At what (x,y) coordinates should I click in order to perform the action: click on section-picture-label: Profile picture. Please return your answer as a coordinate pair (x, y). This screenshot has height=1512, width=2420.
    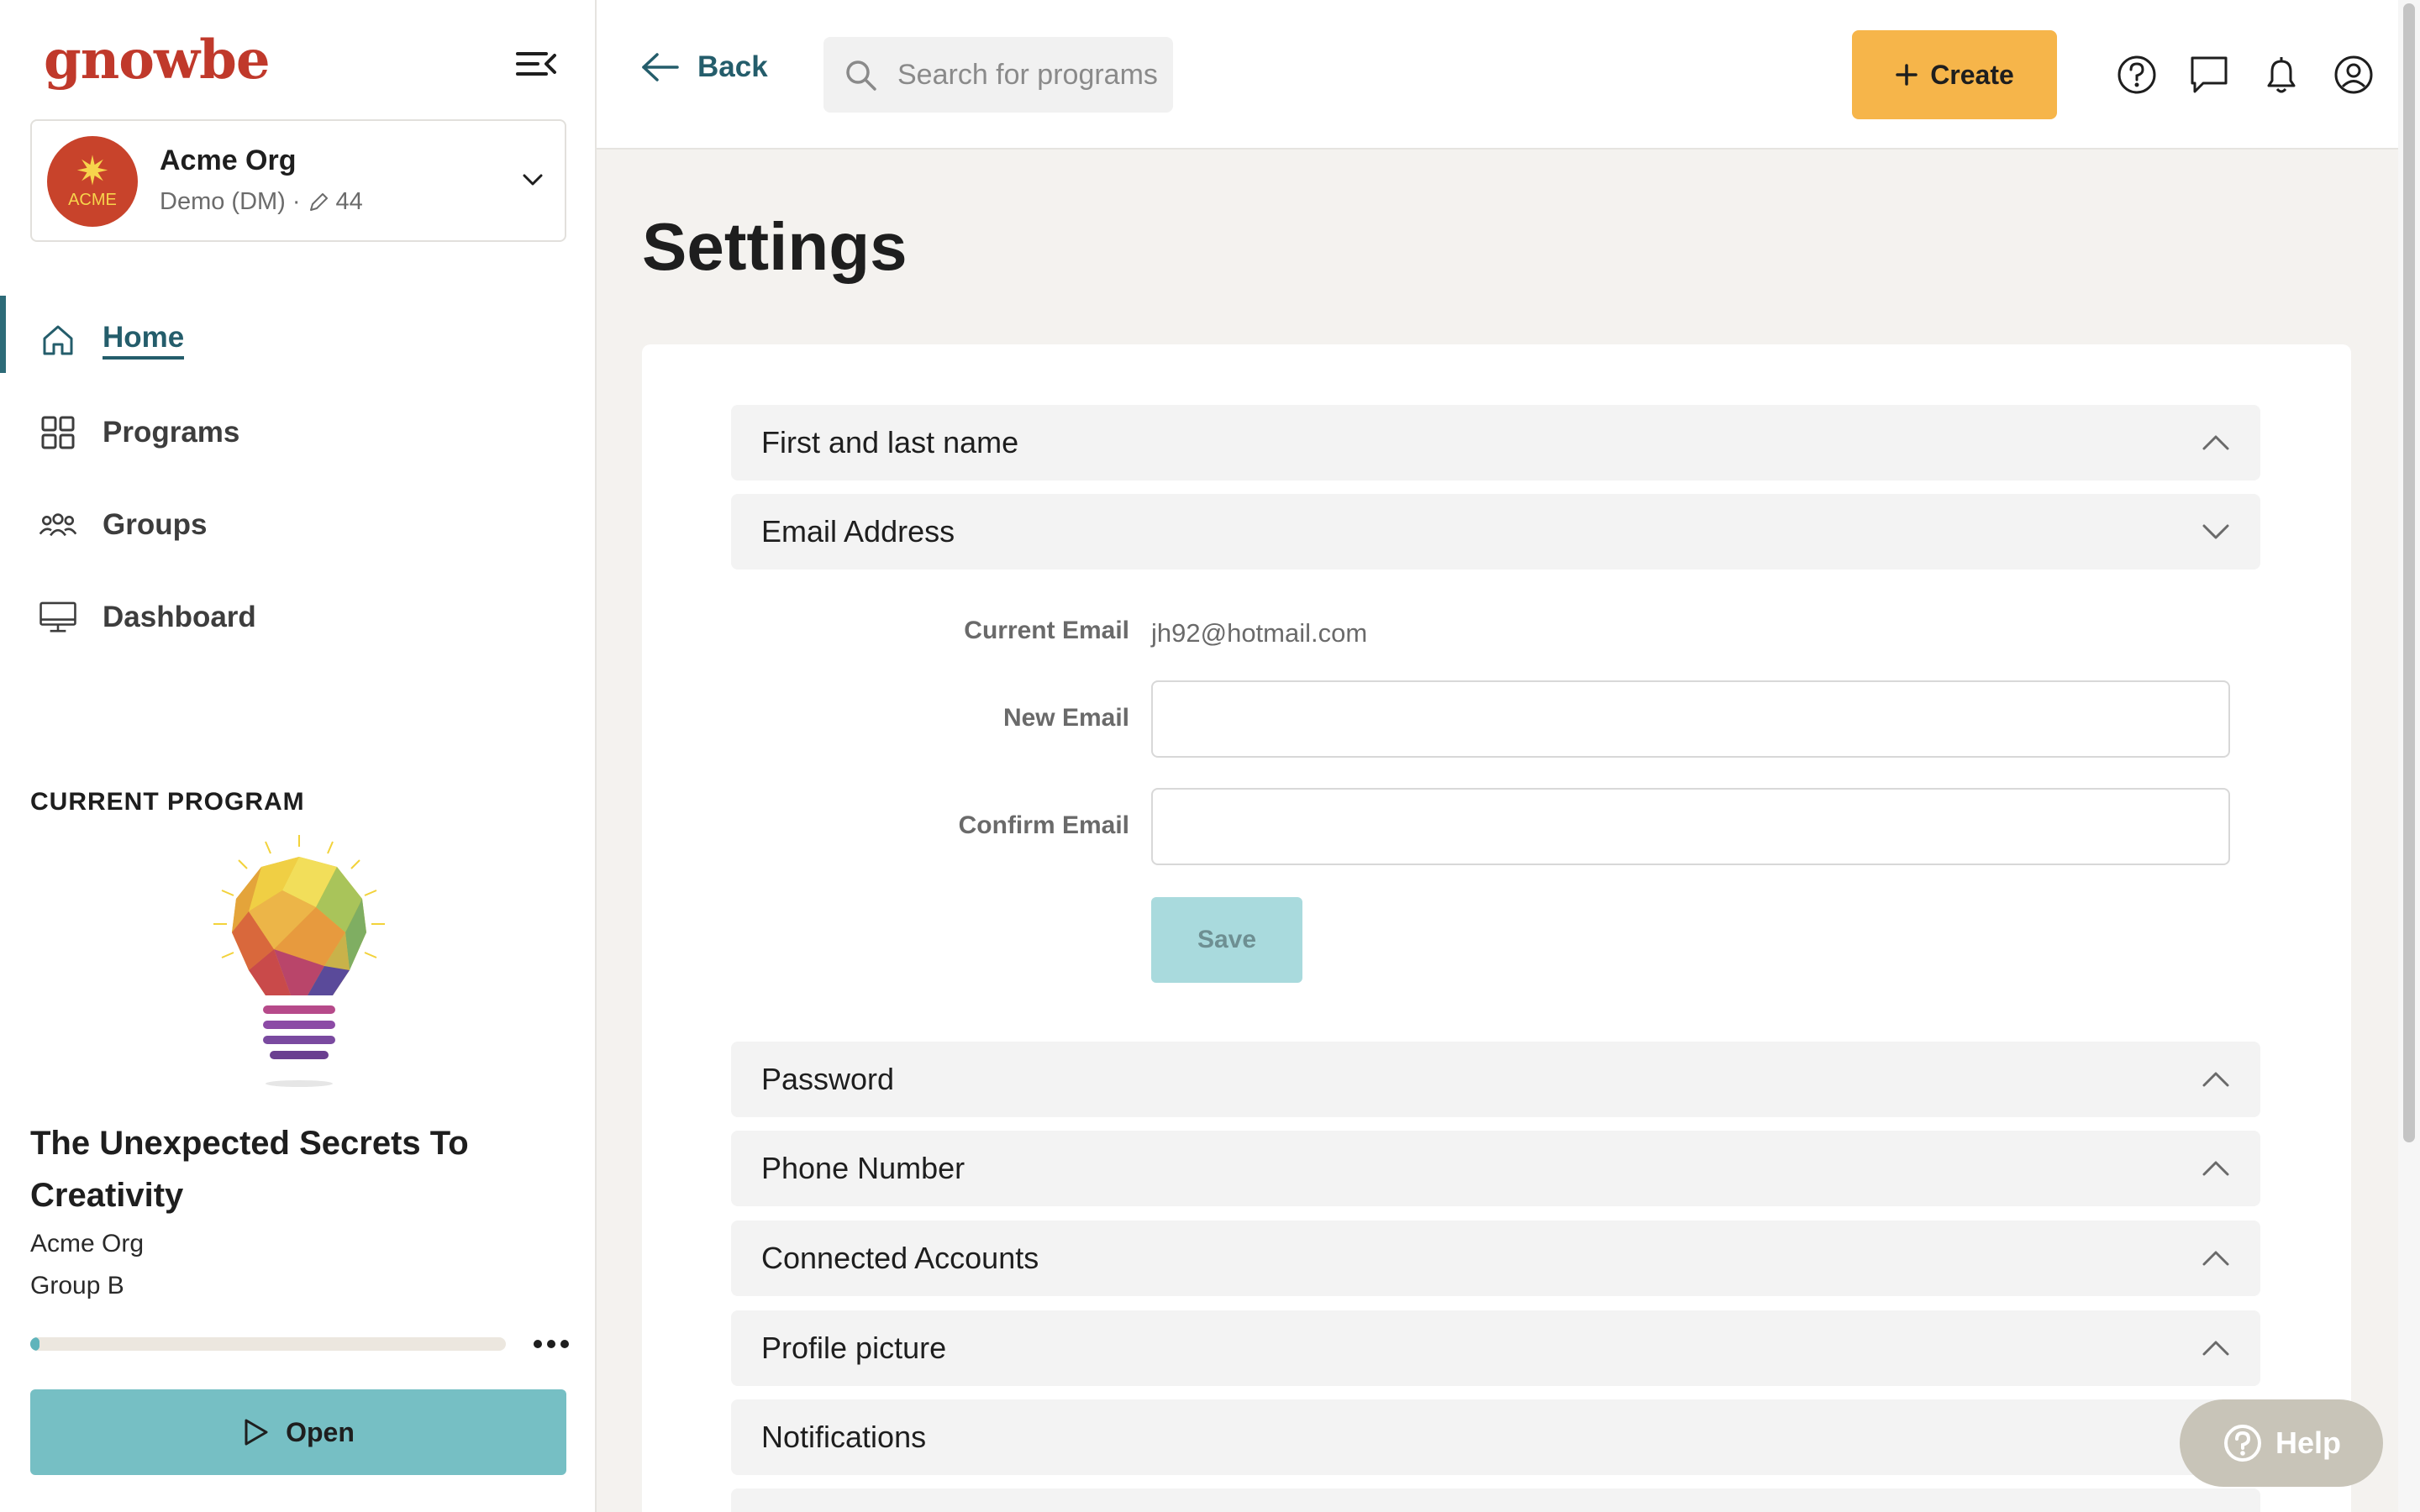
    Looking at the image, I should click on (854, 1348).